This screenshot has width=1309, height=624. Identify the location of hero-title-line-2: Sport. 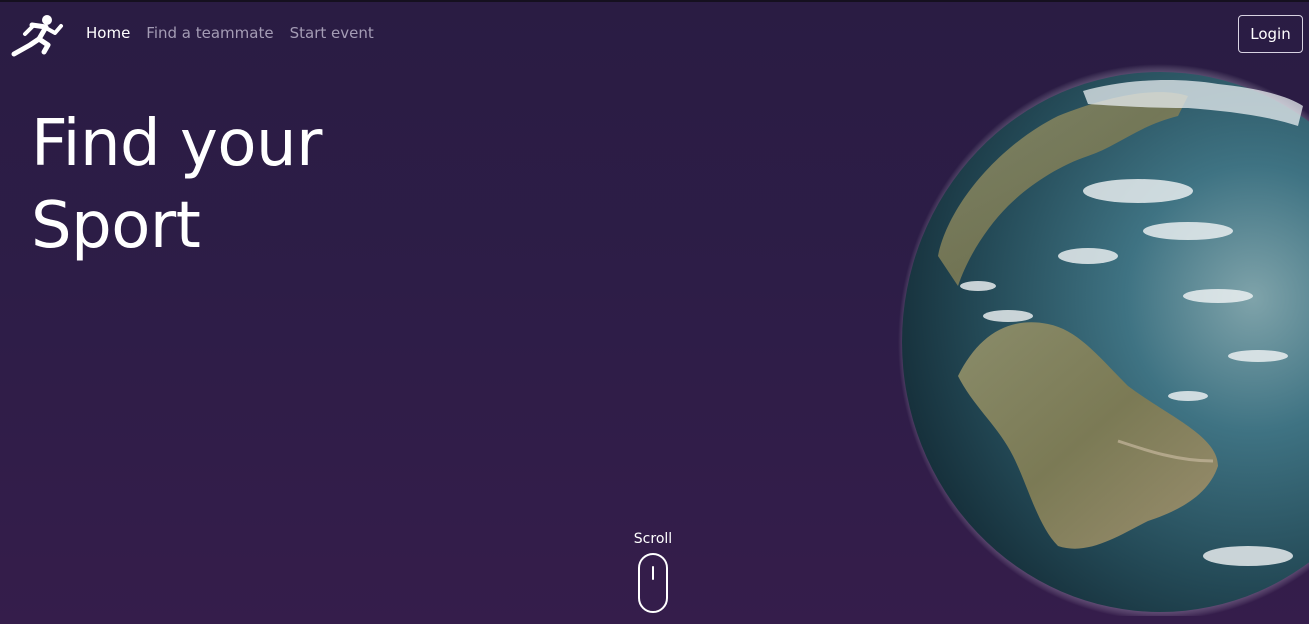
(116, 226).